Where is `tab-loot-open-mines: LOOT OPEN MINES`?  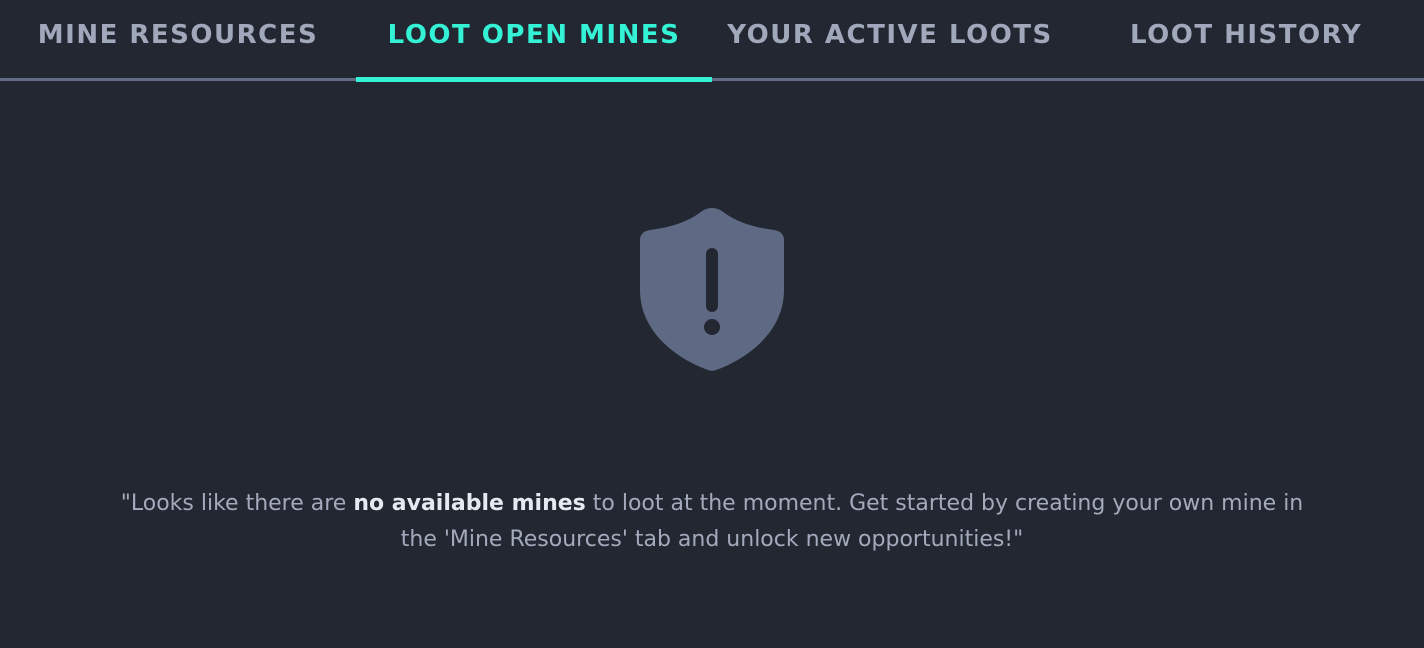 tab-loot-open-mines: LOOT OPEN MINES is located at coordinates (534, 41).